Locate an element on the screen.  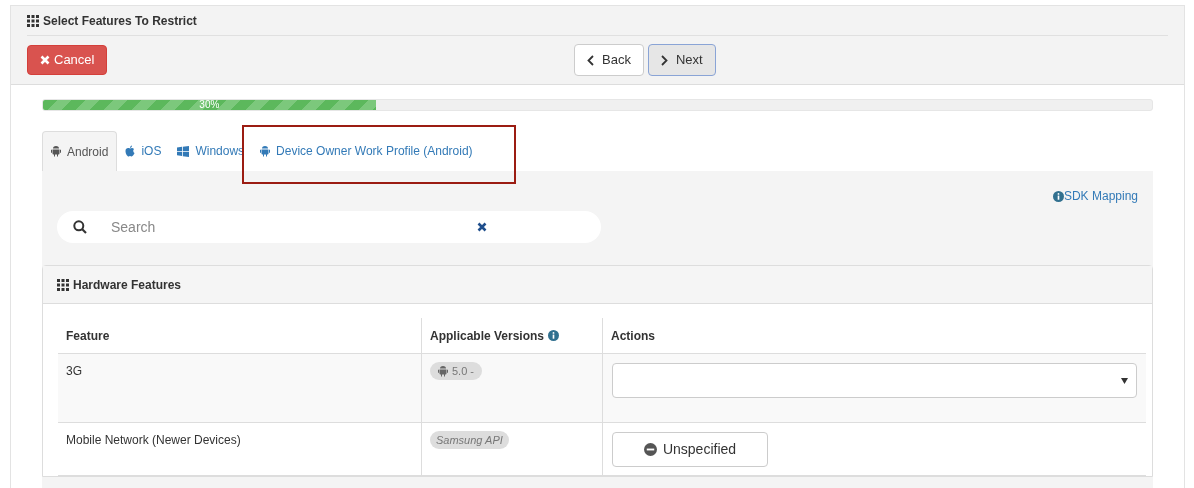
sdk-mapping-link: SDK Mapping is located at coordinates (1095, 196).